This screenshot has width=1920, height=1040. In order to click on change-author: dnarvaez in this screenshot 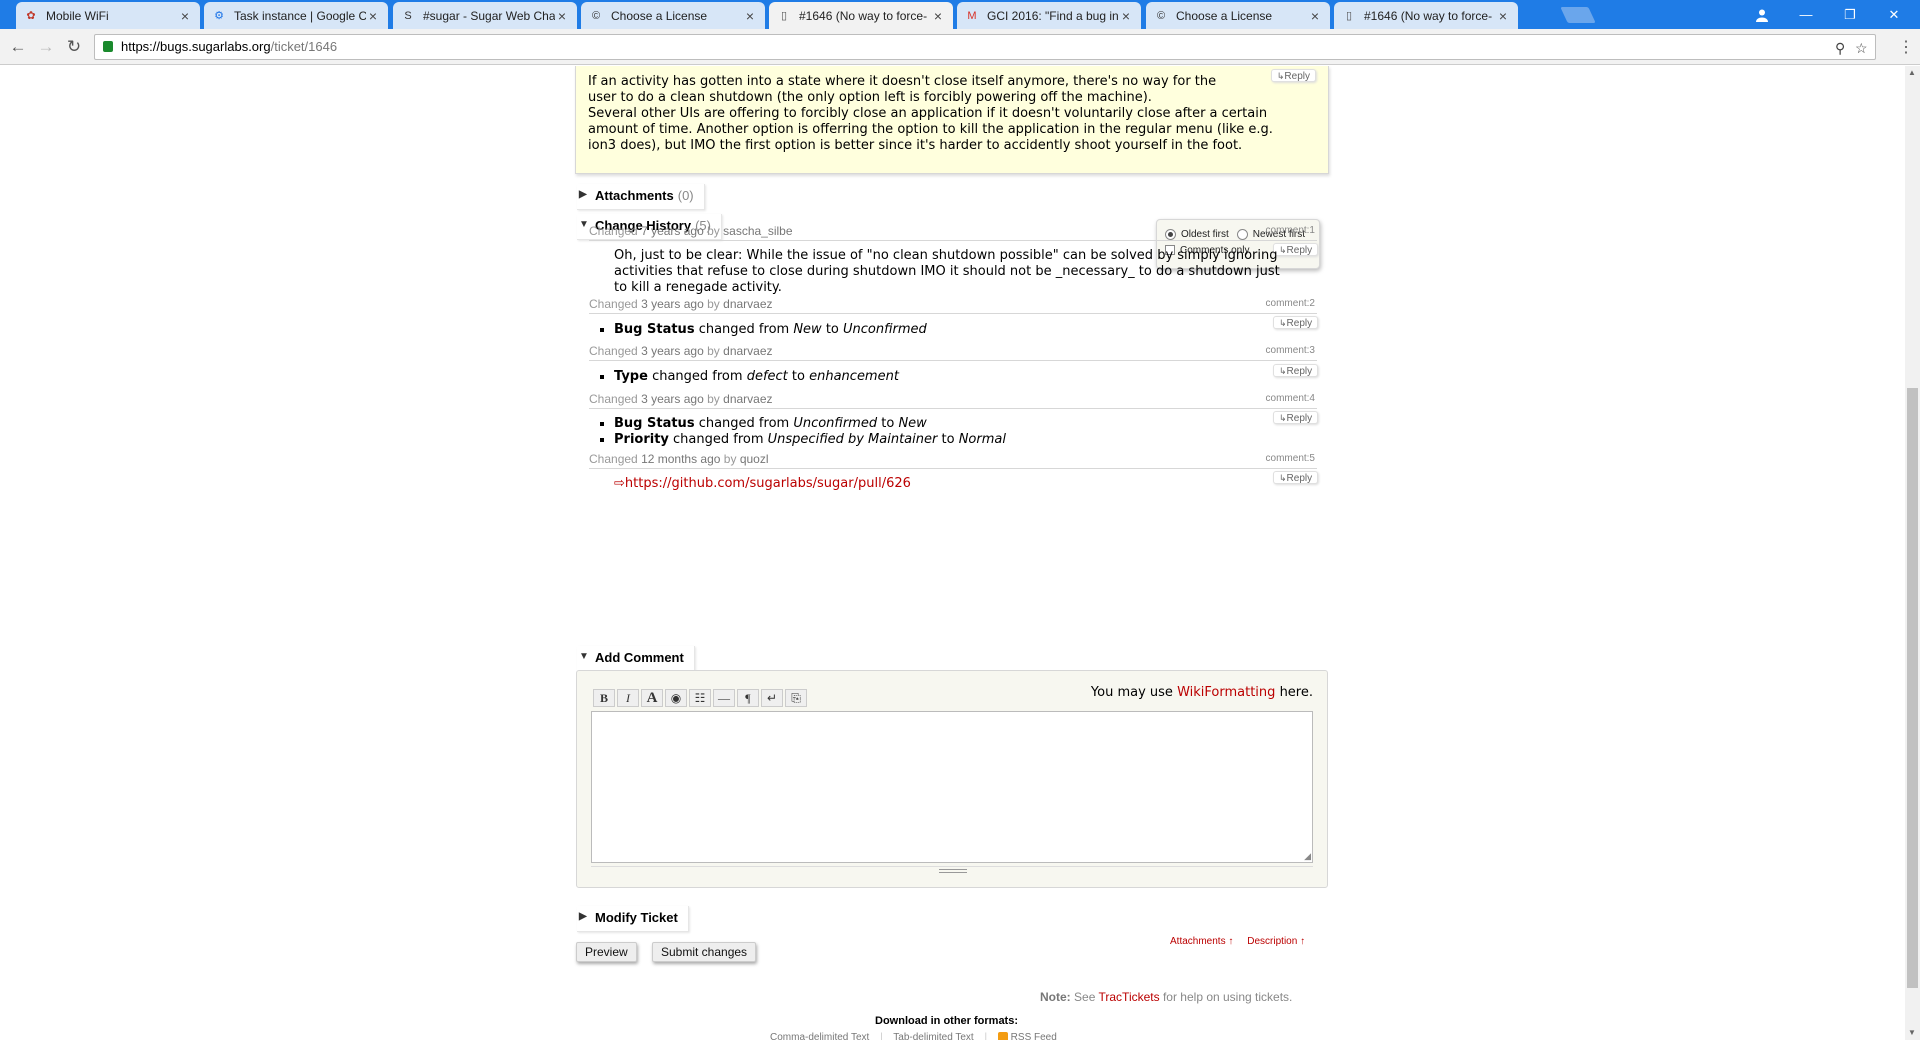, I will do `click(748, 351)`.